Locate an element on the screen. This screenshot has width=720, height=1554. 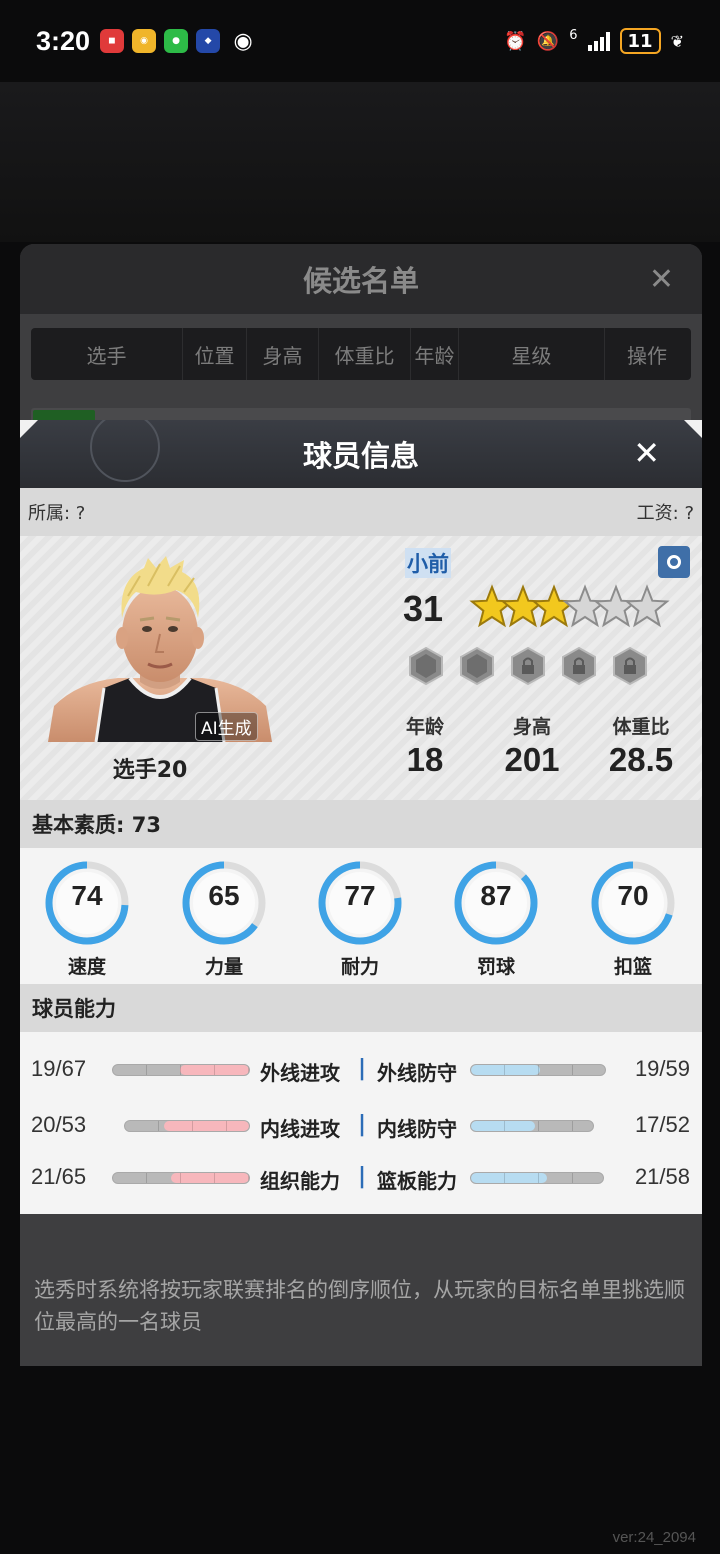
bio-weight-ratio: 体重比 28.5 is located at coordinates (641, 745).